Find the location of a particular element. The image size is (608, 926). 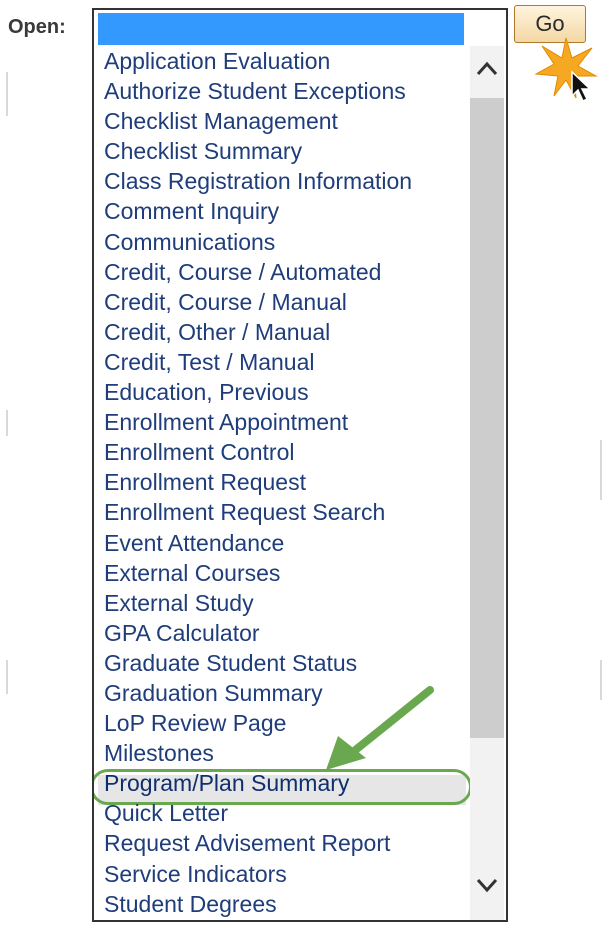

green-arrow-icon is located at coordinates (380, 728).